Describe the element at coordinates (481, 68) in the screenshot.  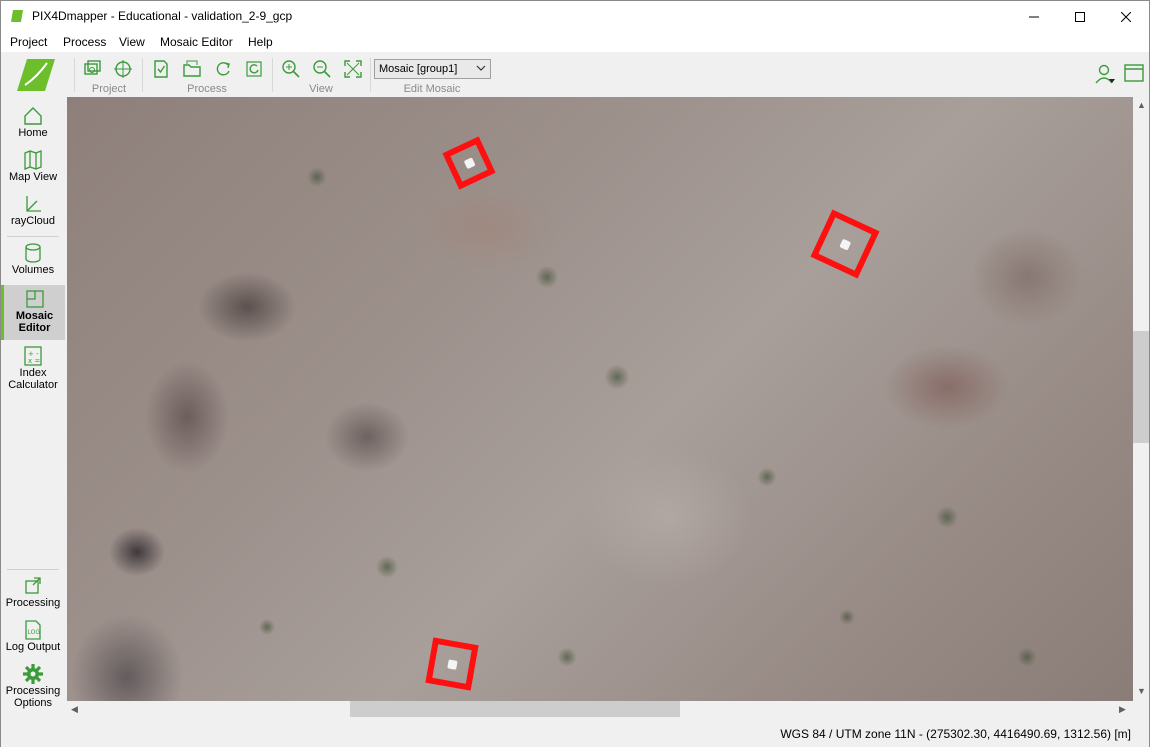
I see `chevron-down-icon` at that location.